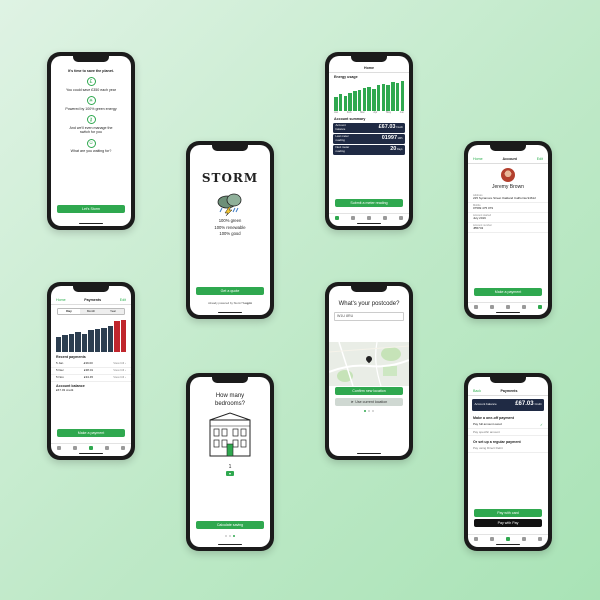 This screenshot has width=600, height=600. I want to click on summary-card: Account balance £67.03 Credit, so click(369, 127).